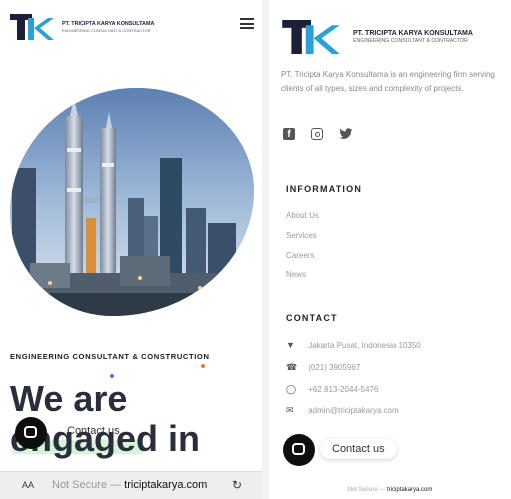 This screenshot has height=499, width=511. What do you see at coordinates (28, 485) in the screenshot?
I see `text-size-button: AA` at bounding box center [28, 485].